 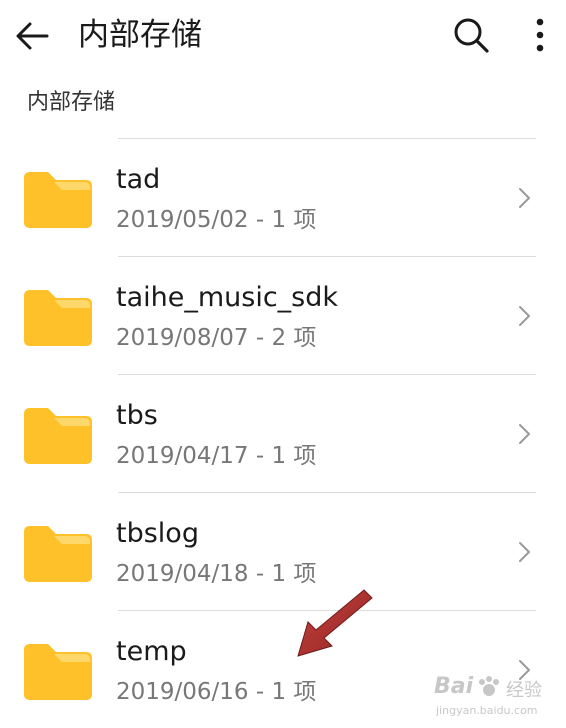 I want to click on search-icon, so click(x=471, y=35).